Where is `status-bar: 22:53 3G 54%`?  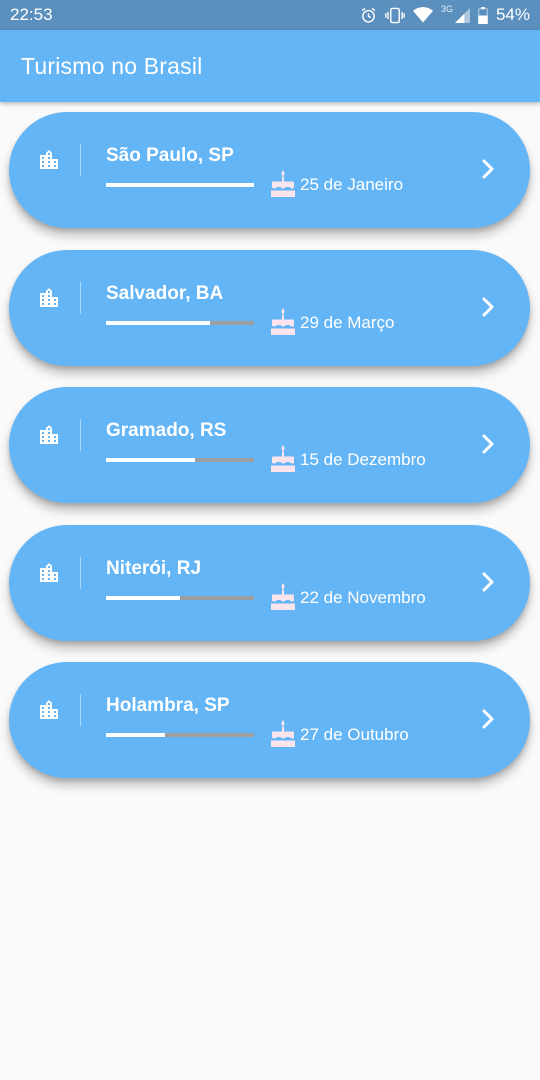
status-bar: 22:53 3G 54% is located at coordinates (270, 15).